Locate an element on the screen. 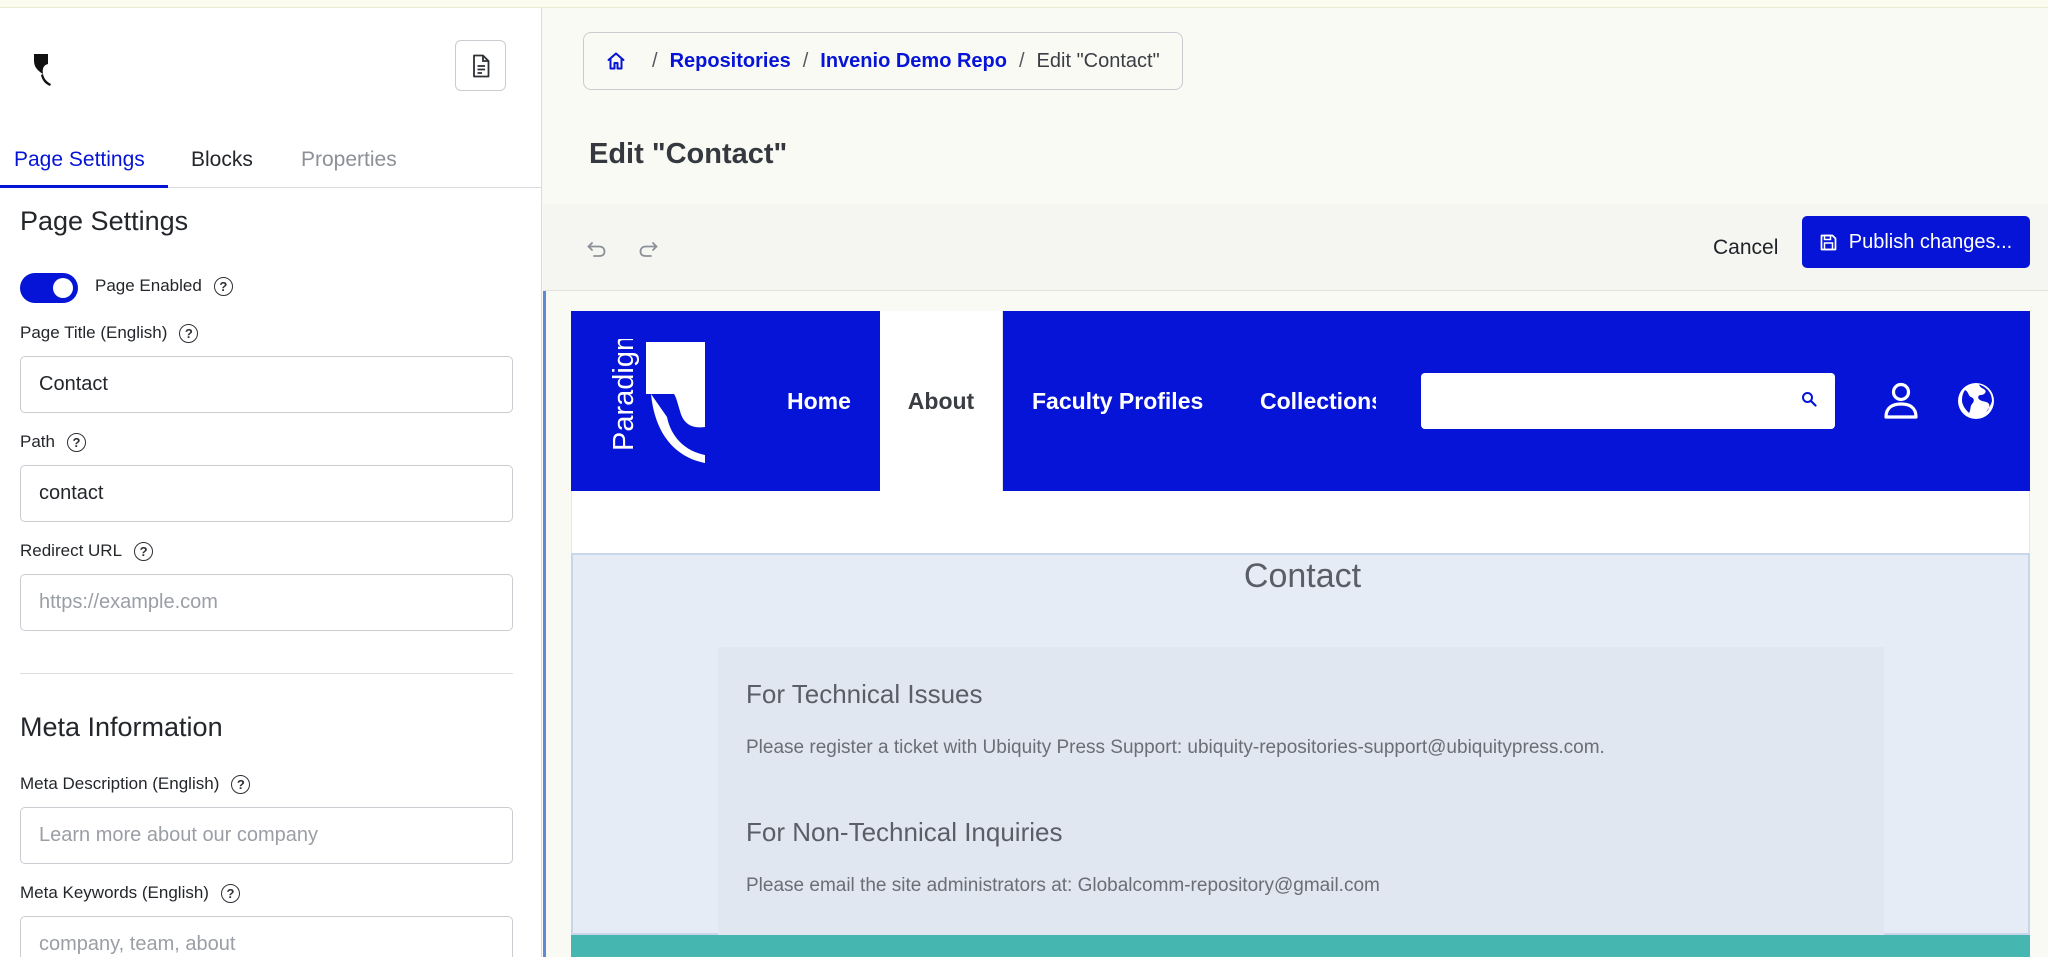 The image size is (2048, 957). non-technical-heading: For Non-Technical Inquiries is located at coordinates (904, 832).